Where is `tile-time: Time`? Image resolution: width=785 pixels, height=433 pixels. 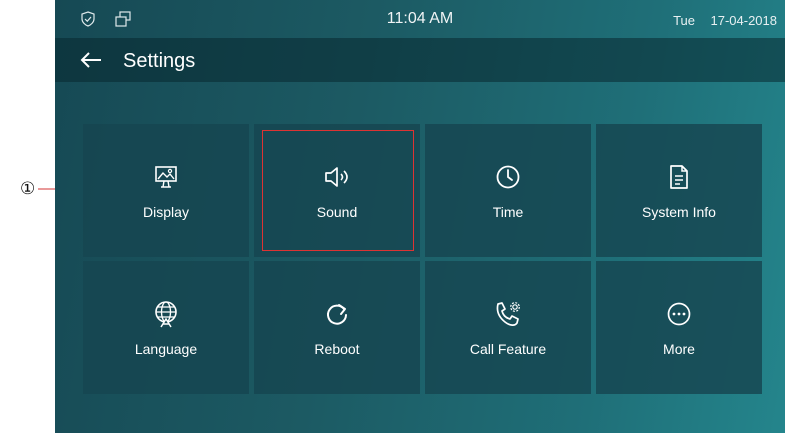
tile-time: Time is located at coordinates (508, 190).